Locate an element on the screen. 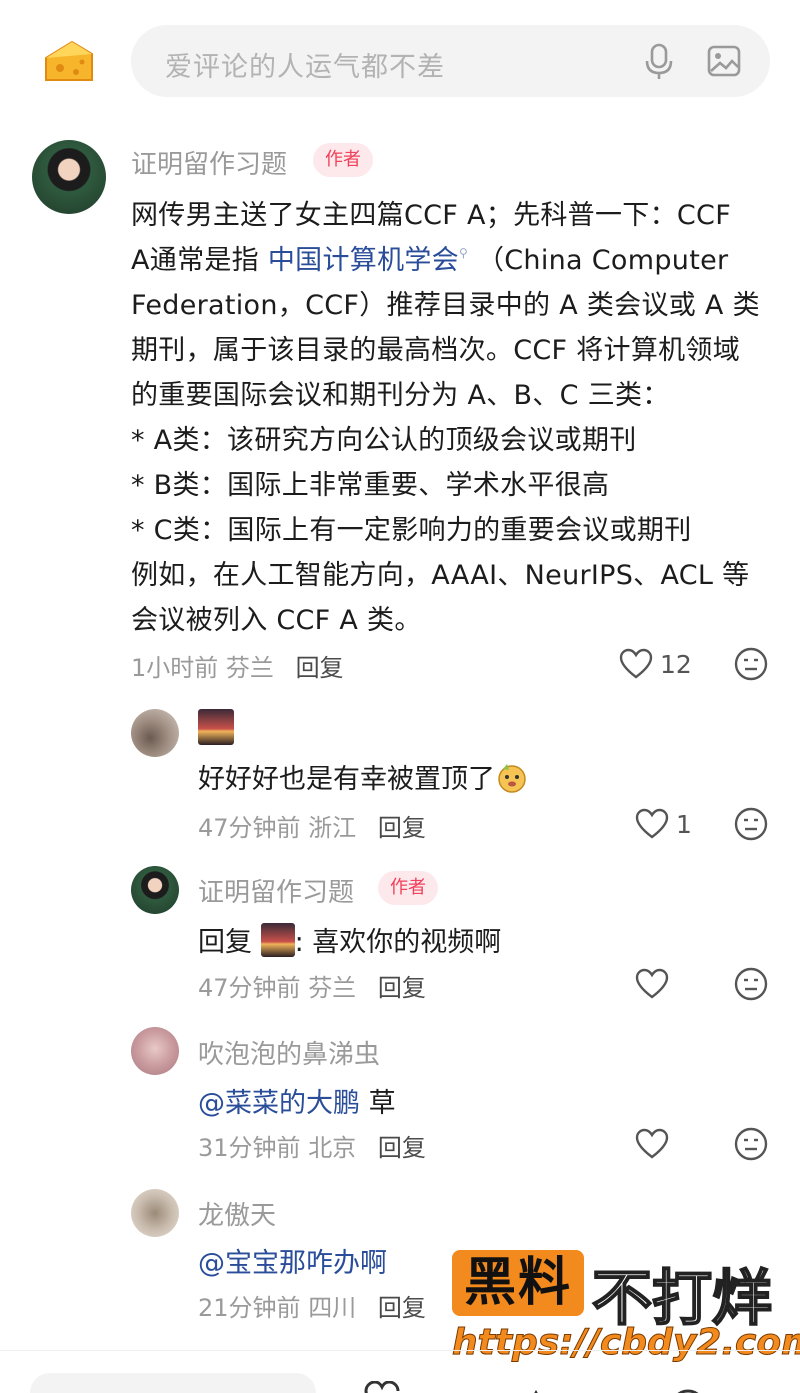 The image size is (800, 1393). author-name-image is located at coordinates (216, 727).